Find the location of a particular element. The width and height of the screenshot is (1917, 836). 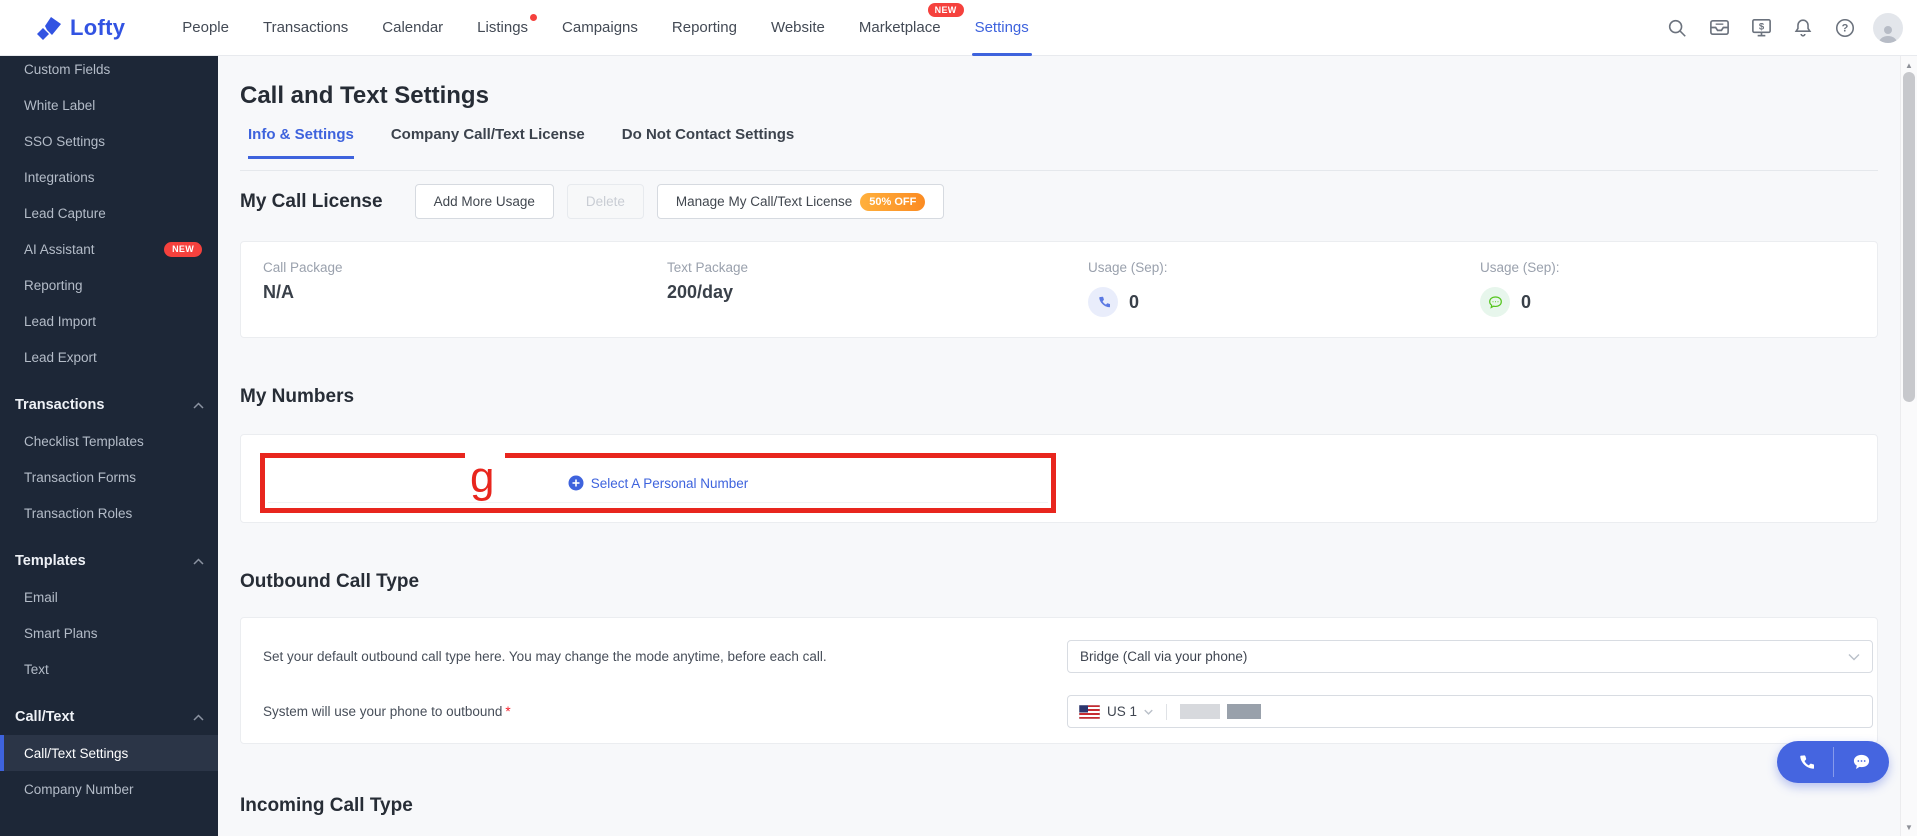

new-badge: NEW is located at coordinates (183, 249).